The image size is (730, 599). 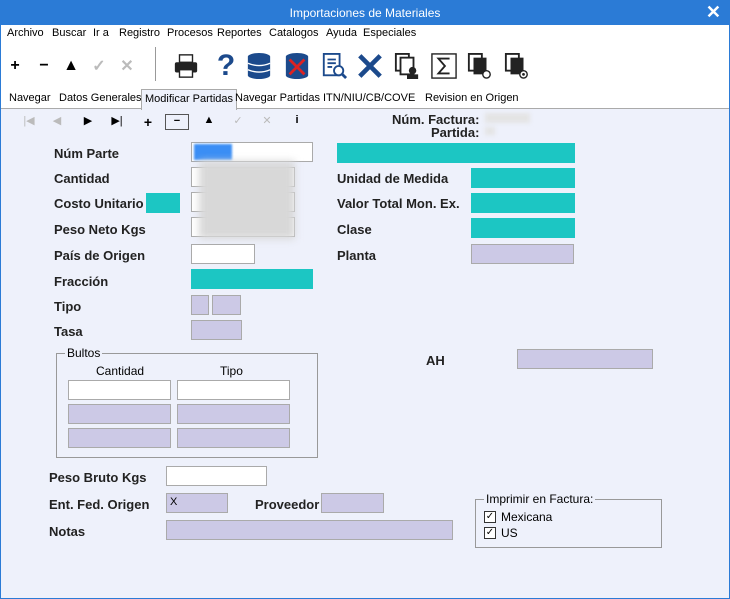 What do you see at coordinates (398, 203) in the screenshot?
I see `valor-total-label: Valor Total Mon. Ex.` at bounding box center [398, 203].